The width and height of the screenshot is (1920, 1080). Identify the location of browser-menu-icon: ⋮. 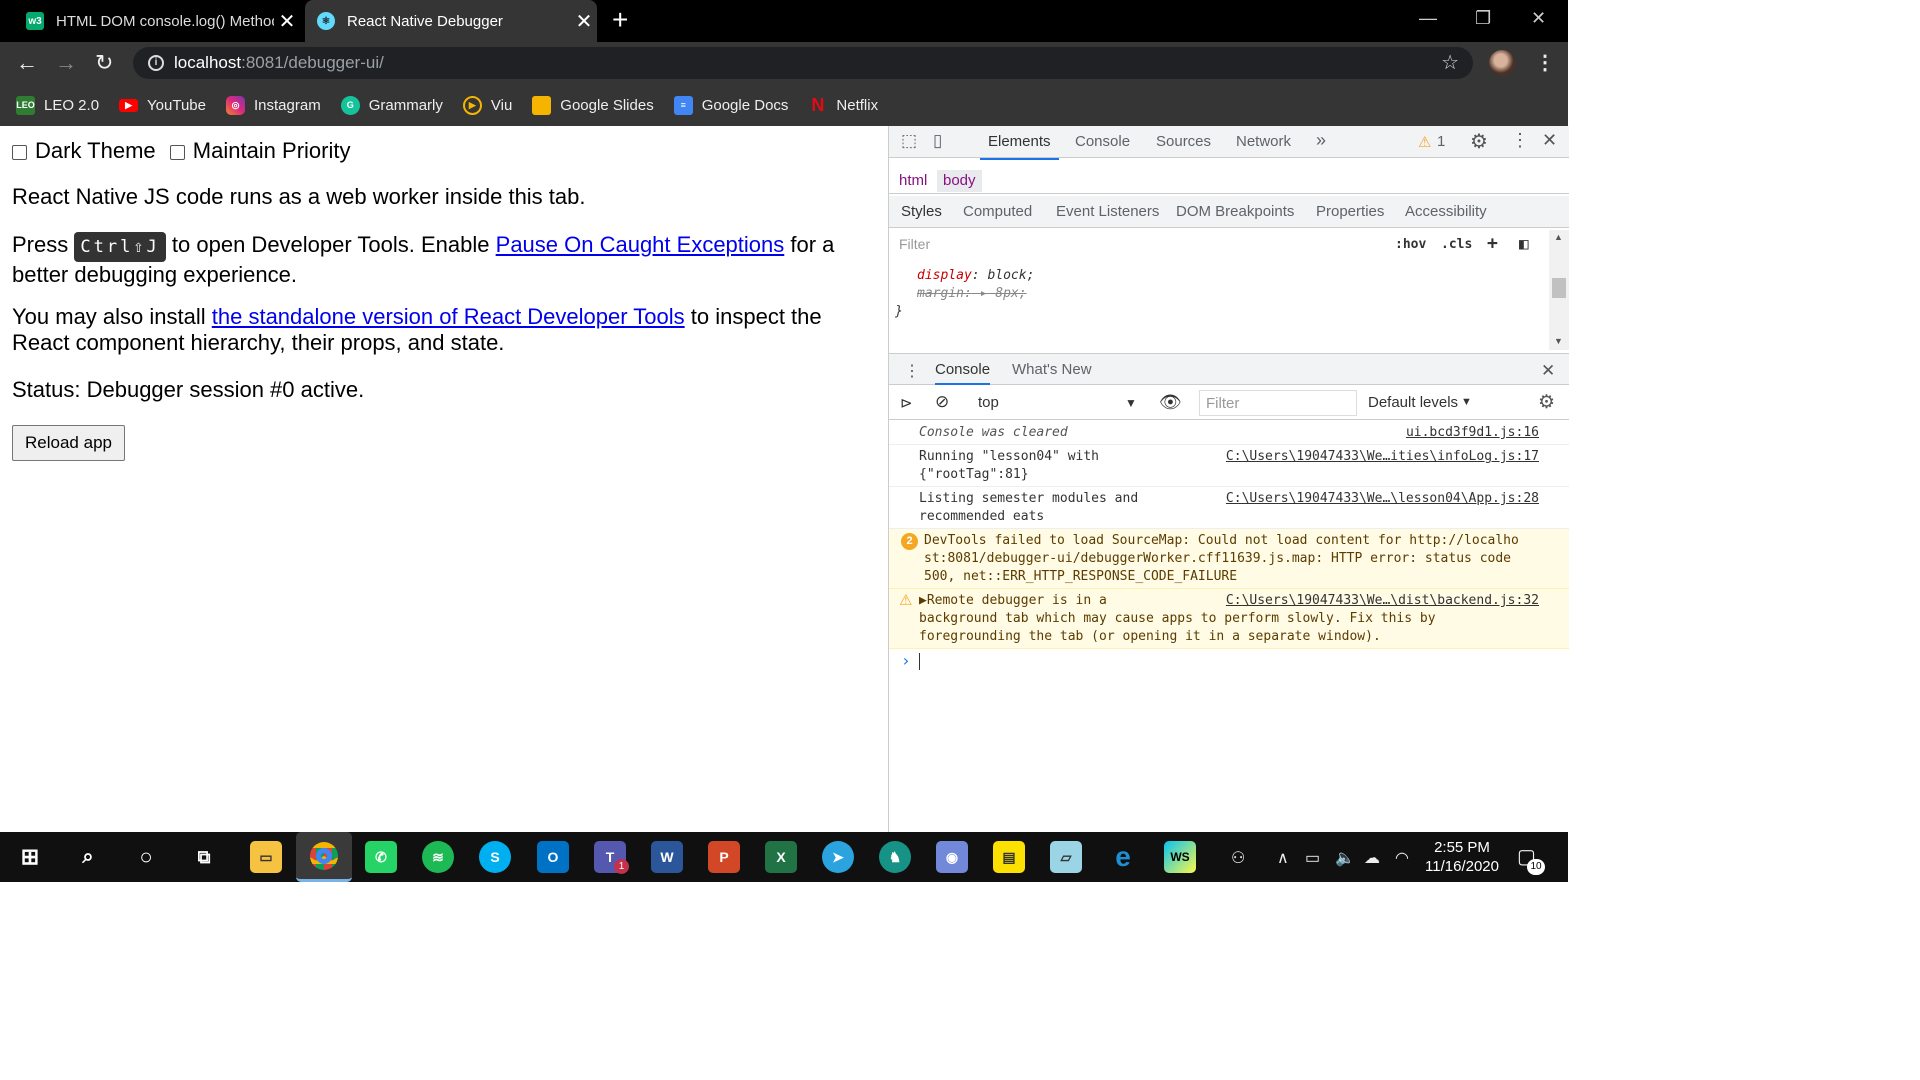
(1545, 62).